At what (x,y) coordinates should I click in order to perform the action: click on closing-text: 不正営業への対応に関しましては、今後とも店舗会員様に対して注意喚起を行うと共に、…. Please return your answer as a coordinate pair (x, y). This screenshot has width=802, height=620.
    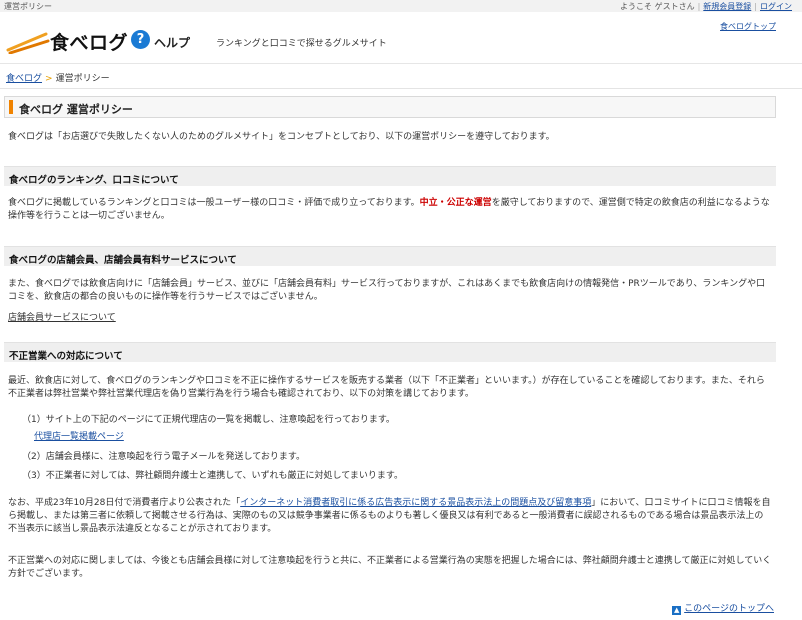
    Looking at the image, I should click on (390, 567).